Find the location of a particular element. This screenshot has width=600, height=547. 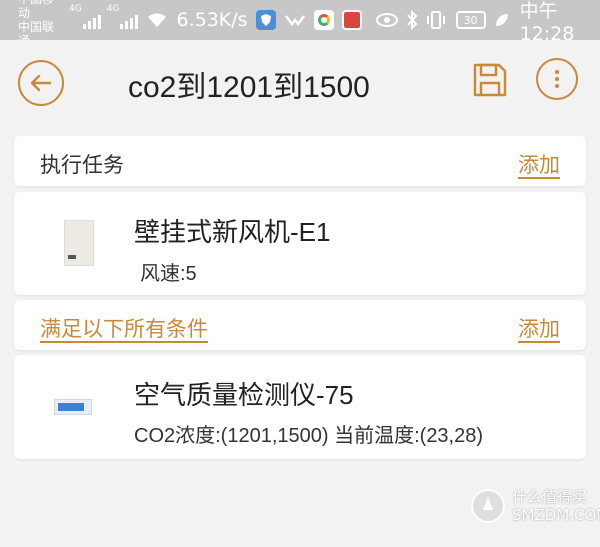

page-title: co2到1201到1500 is located at coordinates (249, 87).